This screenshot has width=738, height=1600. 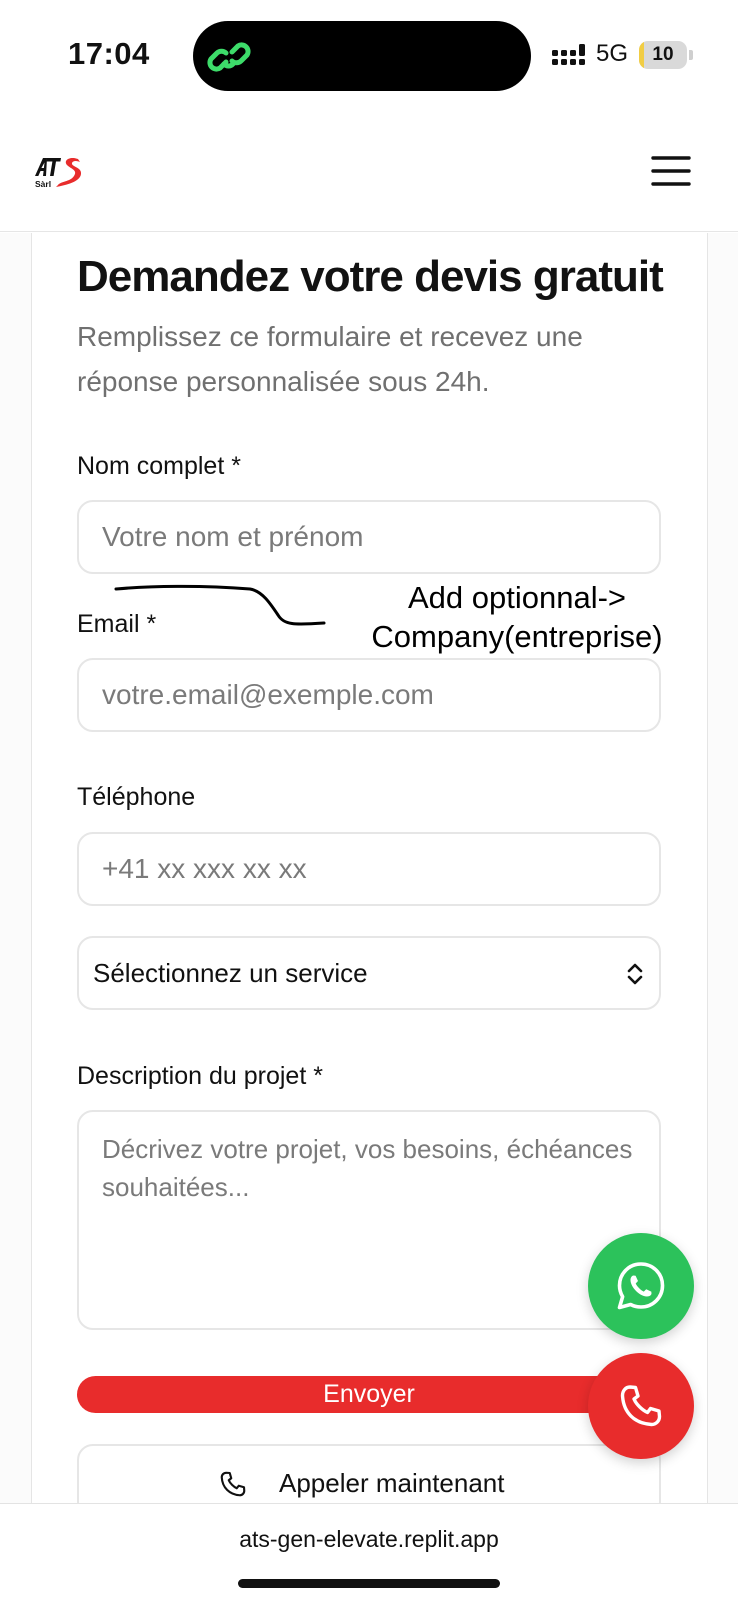 What do you see at coordinates (200, 1076) in the screenshot?
I see `description-label: Description du projet *` at bounding box center [200, 1076].